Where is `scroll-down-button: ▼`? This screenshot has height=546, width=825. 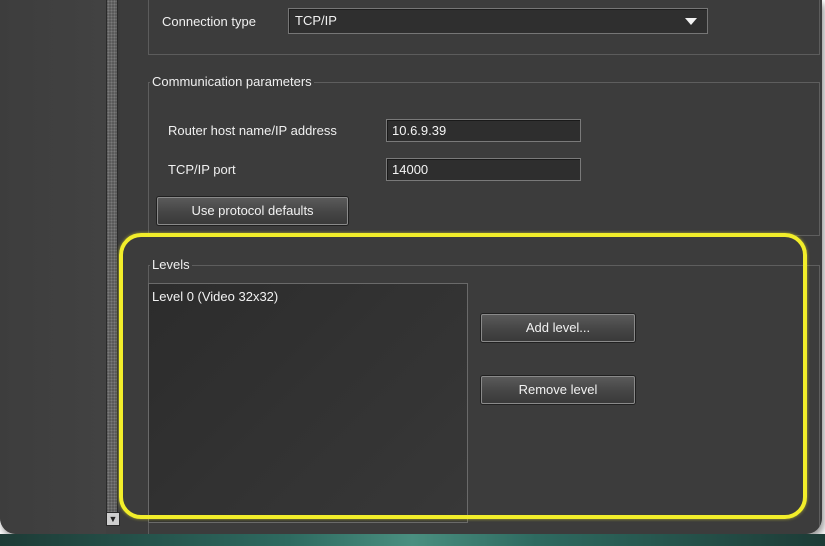 scroll-down-button: ▼ is located at coordinates (113, 519).